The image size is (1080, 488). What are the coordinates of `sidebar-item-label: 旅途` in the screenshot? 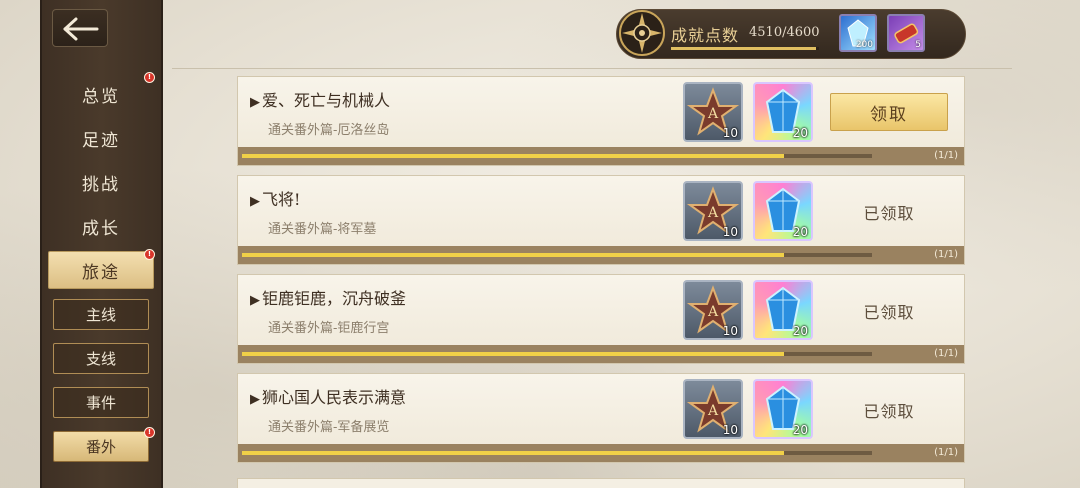 It's located at (101, 272).